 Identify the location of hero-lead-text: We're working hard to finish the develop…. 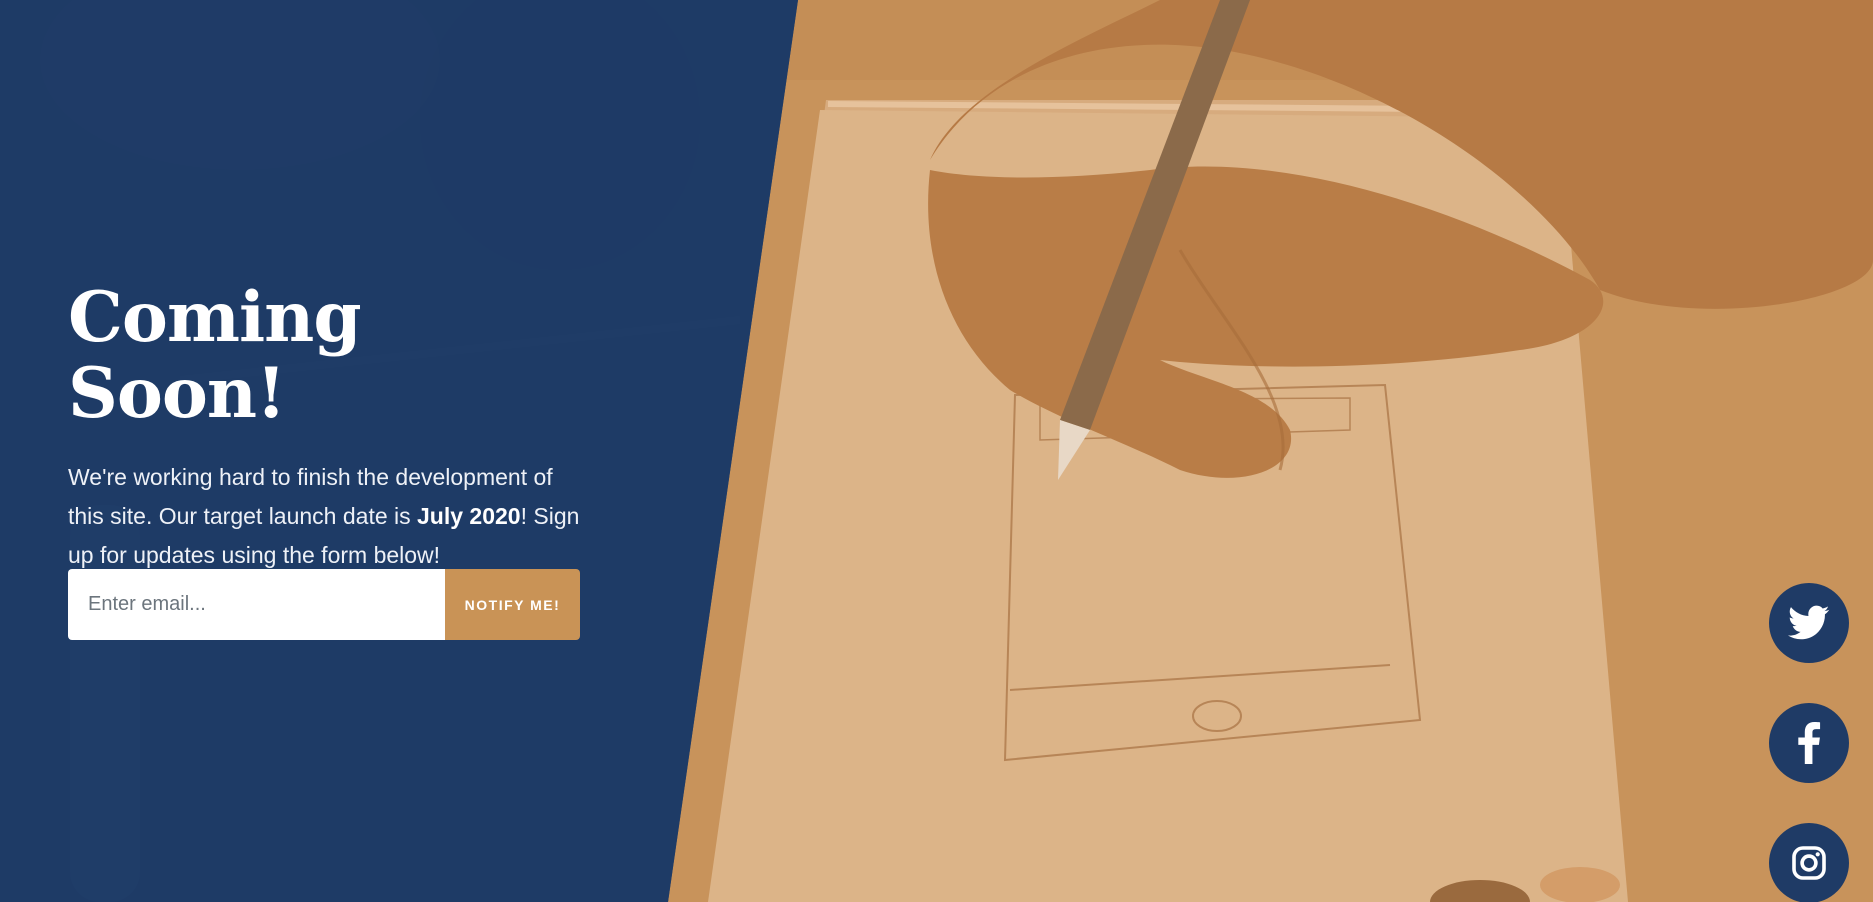
(328, 516).